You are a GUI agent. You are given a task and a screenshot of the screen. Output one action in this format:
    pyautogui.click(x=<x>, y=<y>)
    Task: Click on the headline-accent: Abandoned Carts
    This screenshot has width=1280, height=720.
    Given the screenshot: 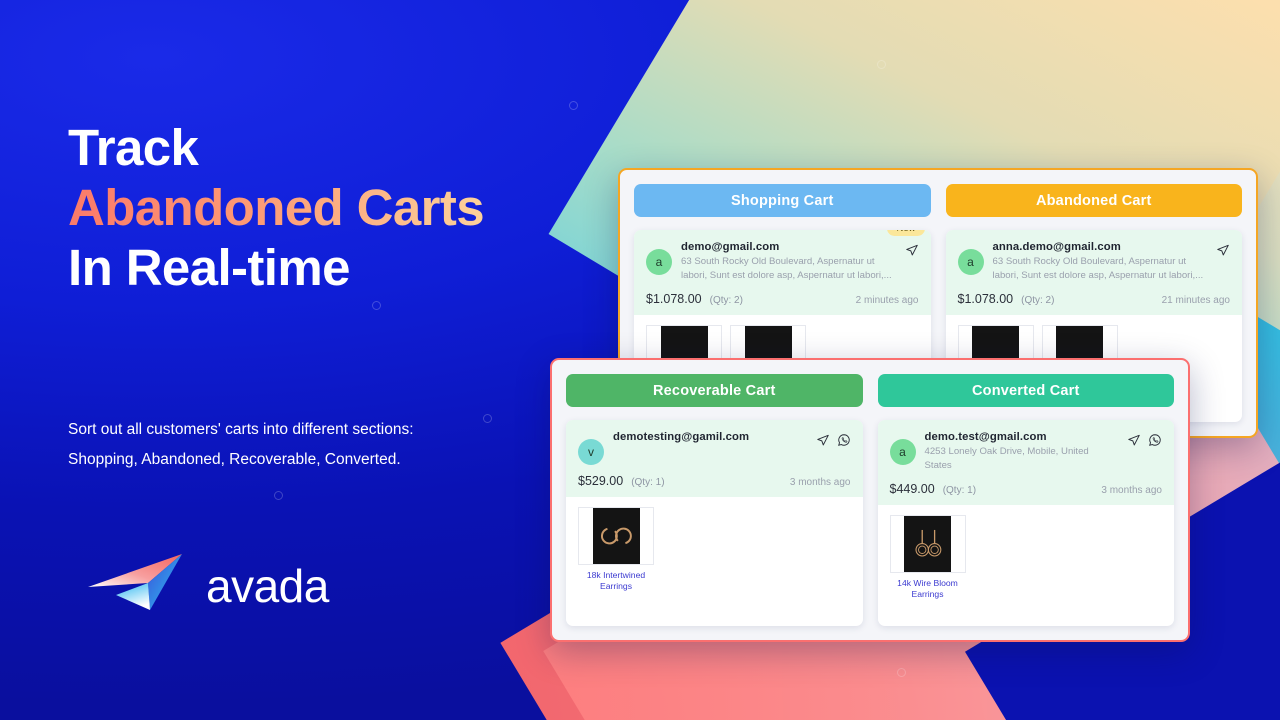 What is the action you would take?
    pyautogui.click(x=276, y=207)
    